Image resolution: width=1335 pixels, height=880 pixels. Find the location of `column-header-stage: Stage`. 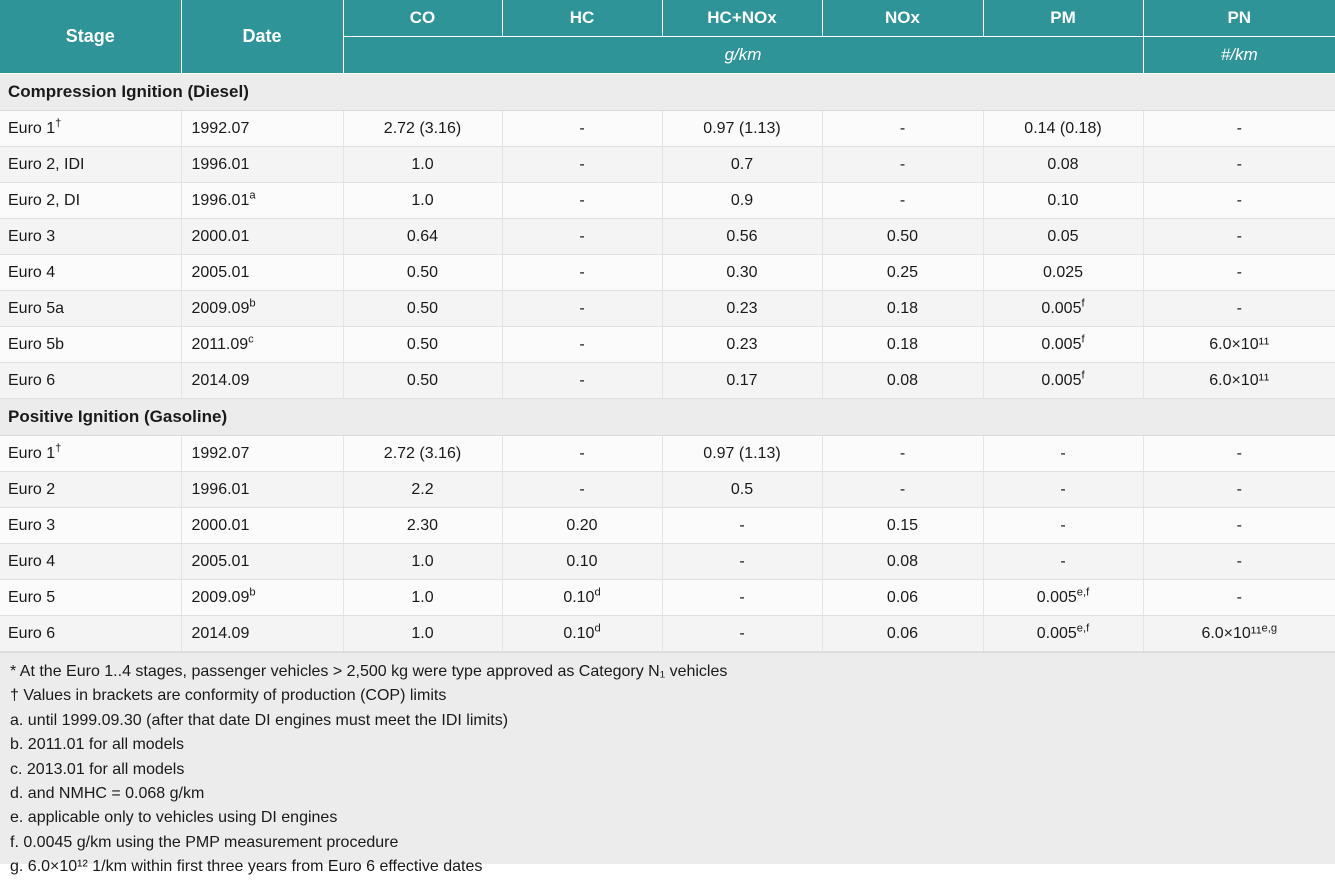

column-header-stage: Stage is located at coordinates (91, 37).